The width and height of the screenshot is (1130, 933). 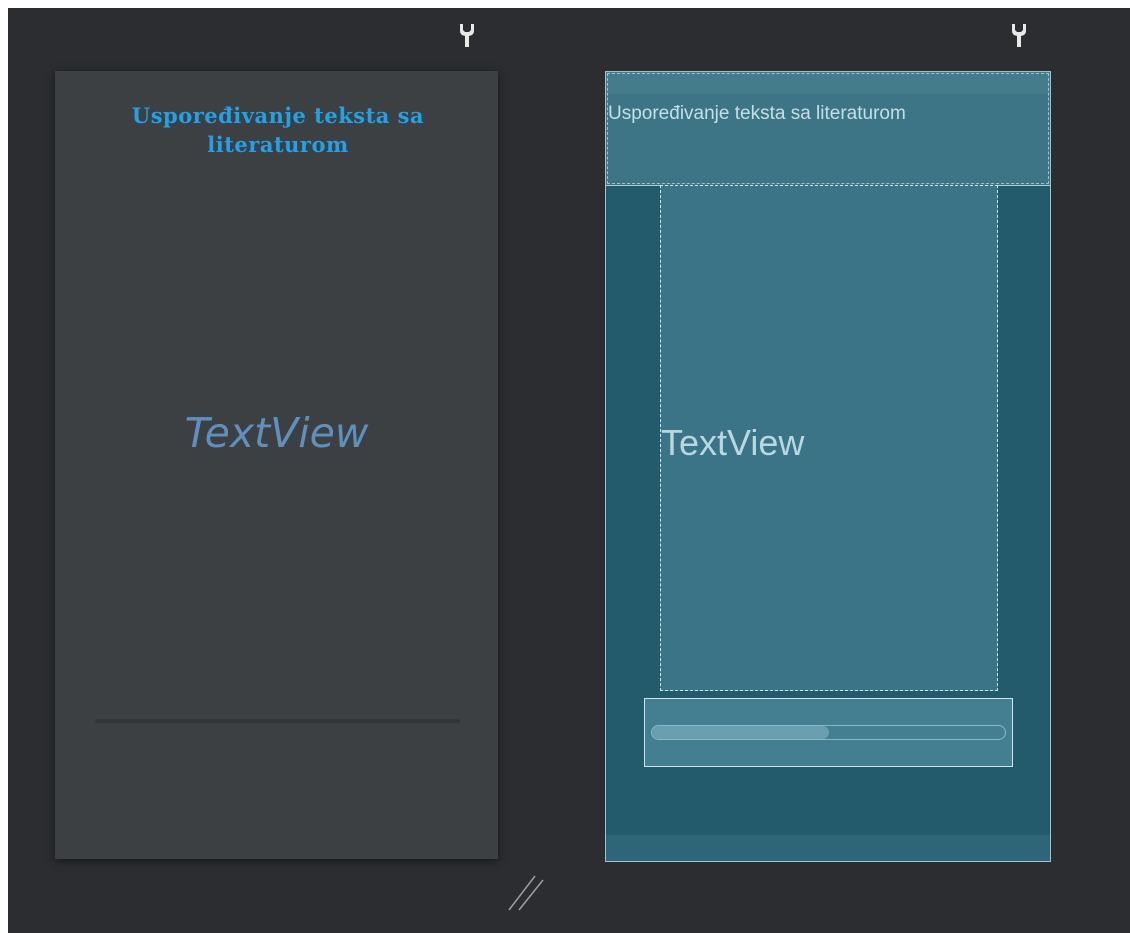 I want to click on blueprint-progress-container, so click(x=828, y=732).